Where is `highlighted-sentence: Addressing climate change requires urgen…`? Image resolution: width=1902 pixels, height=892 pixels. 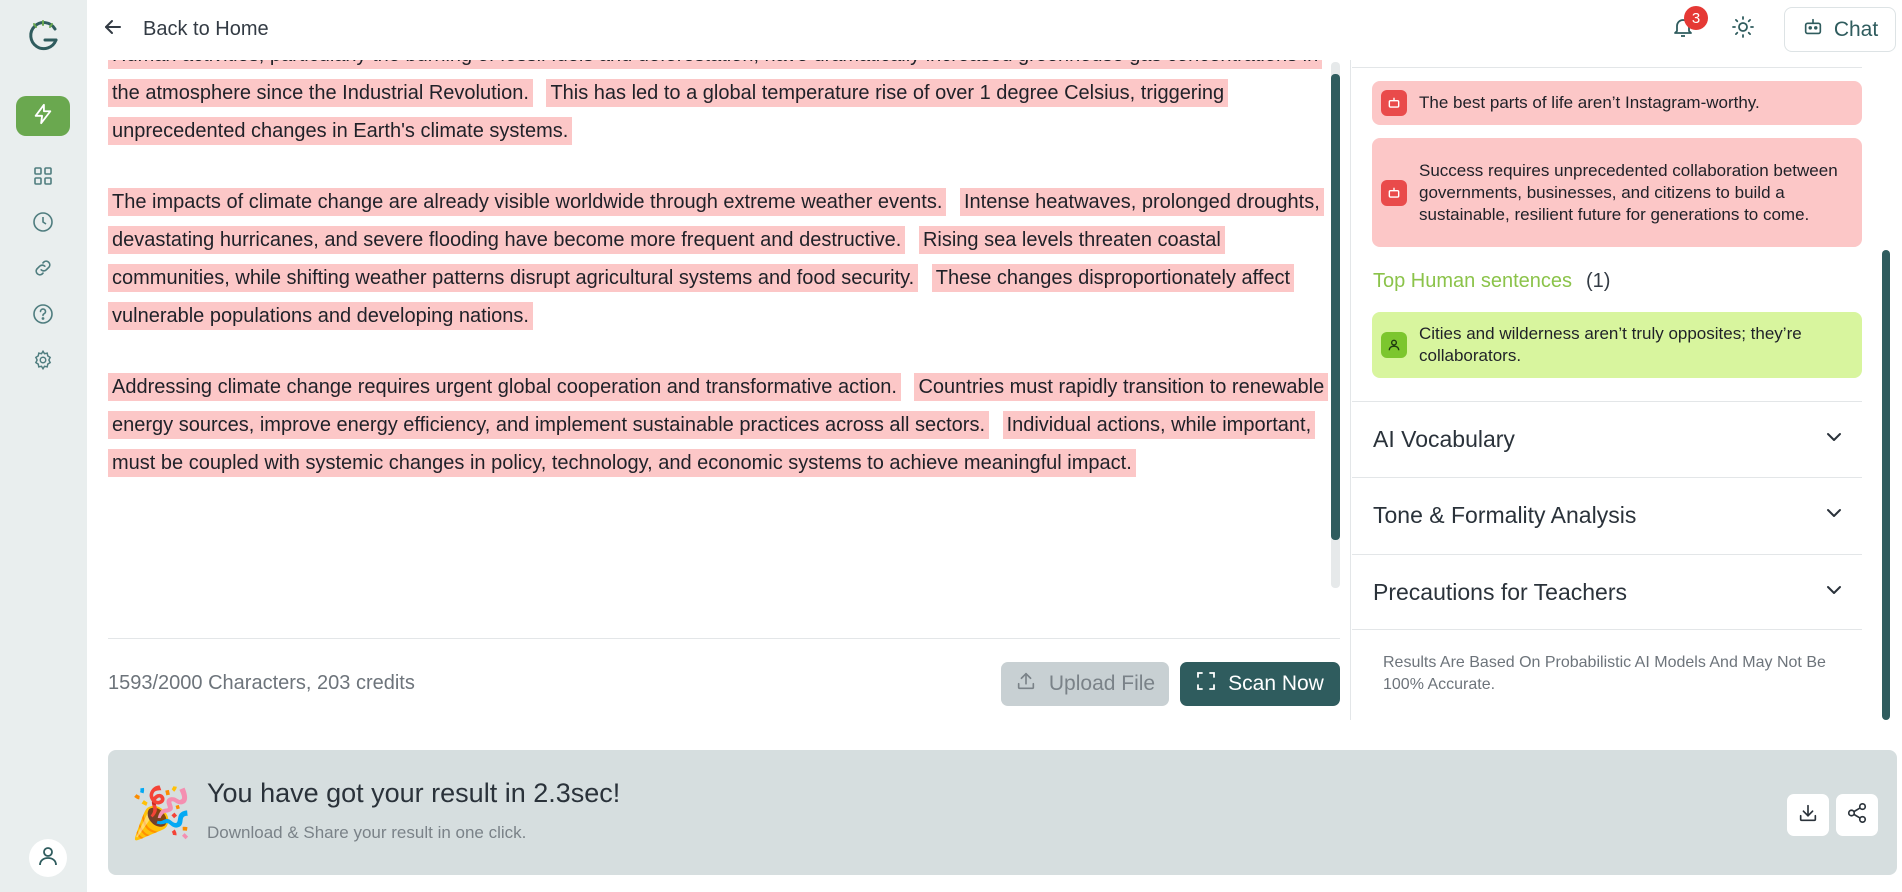
highlighted-sentence: Addressing climate change requires urgen… is located at coordinates (504, 387).